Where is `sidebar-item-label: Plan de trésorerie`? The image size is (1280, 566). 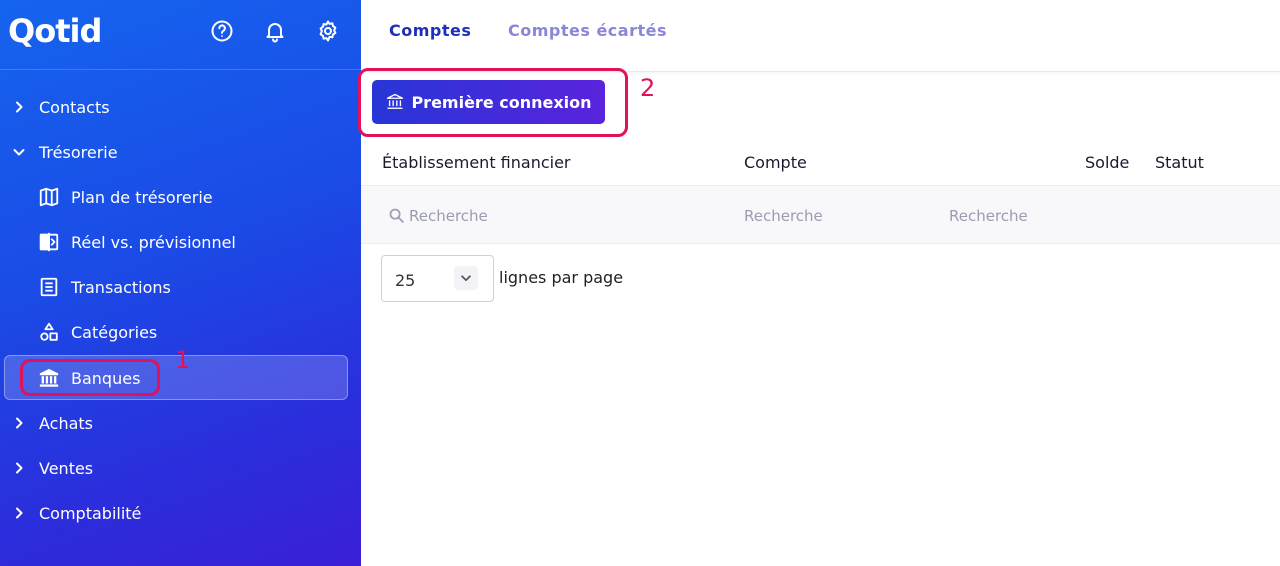 sidebar-item-label: Plan de trésorerie is located at coordinates (142, 197).